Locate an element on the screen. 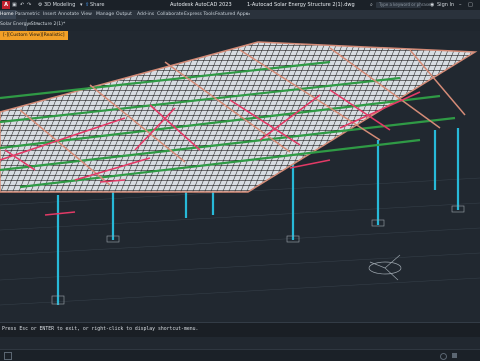 Image resolution: width=480 pixels, height=361 pixels. ribbon-tab-manage: Manage is located at coordinates (105, 14).